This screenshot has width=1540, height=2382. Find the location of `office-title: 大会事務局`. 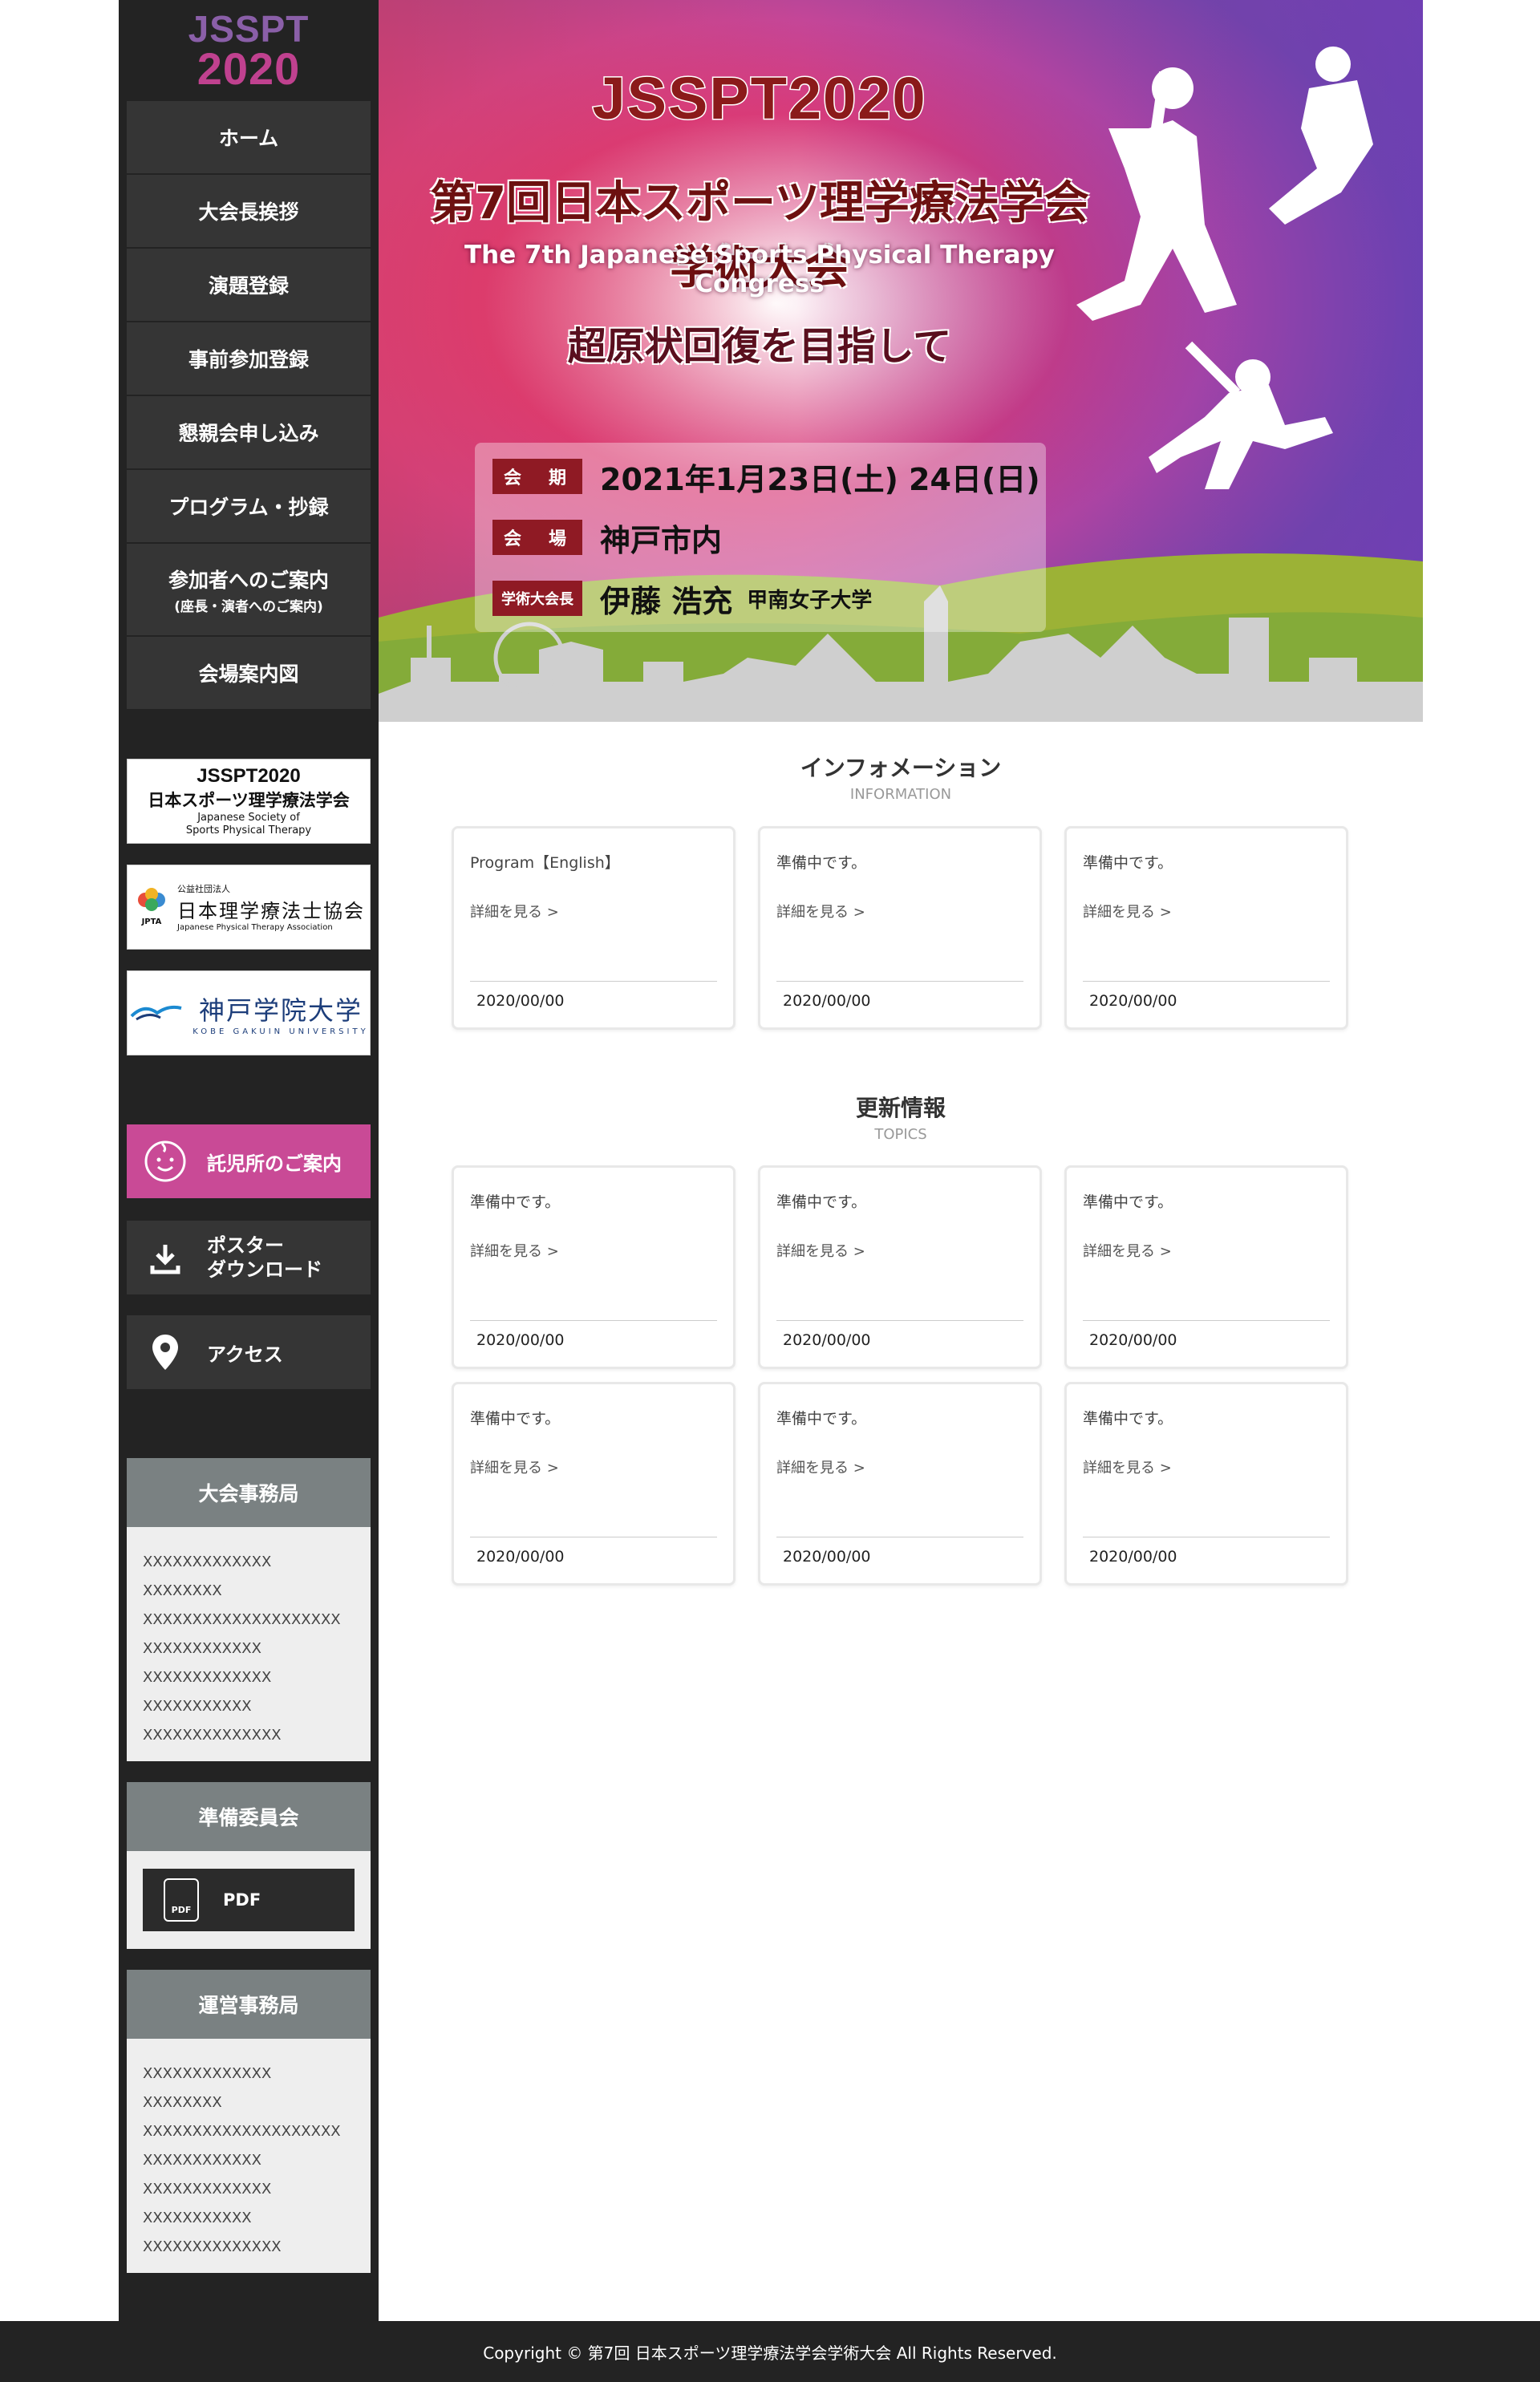

office-title: 大会事務局 is located at coordinates (248, 1493).